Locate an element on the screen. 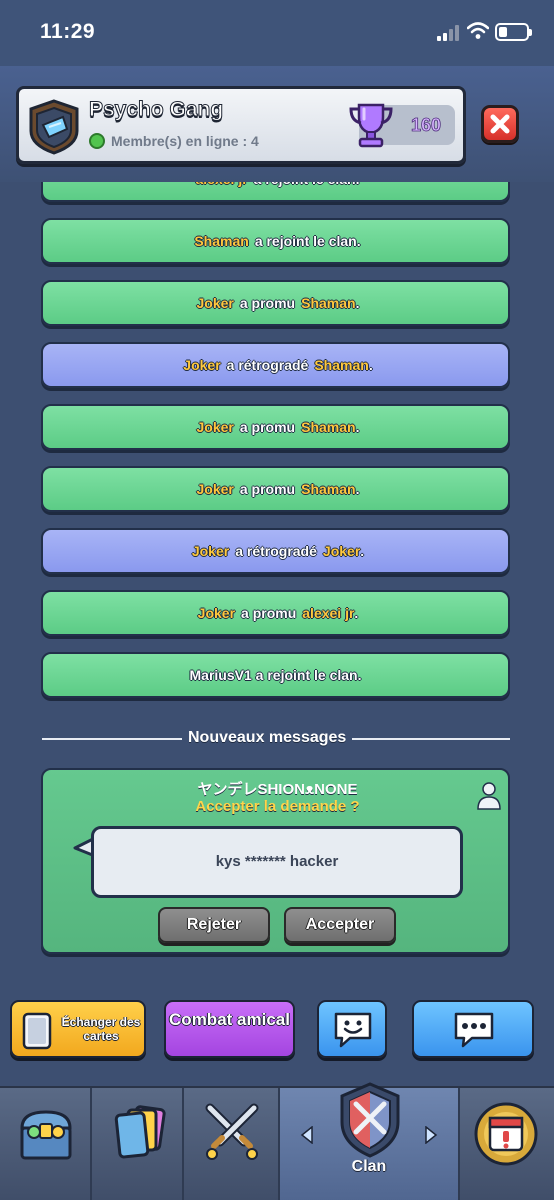 Image resolution: width=554 pixels, height=1200 pixels. friendly-battle-label: Combat amical is located at coordinates (229, 1019).